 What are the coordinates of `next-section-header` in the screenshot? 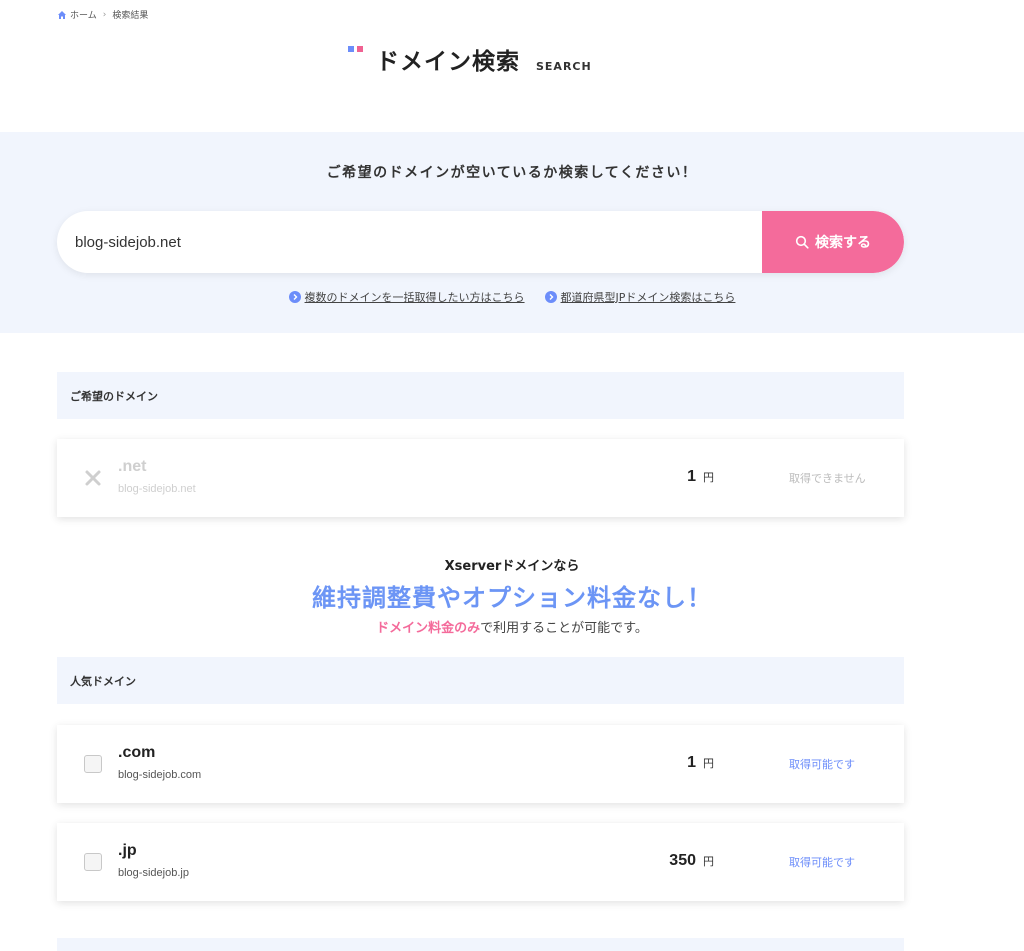 It's located at (480, 944).